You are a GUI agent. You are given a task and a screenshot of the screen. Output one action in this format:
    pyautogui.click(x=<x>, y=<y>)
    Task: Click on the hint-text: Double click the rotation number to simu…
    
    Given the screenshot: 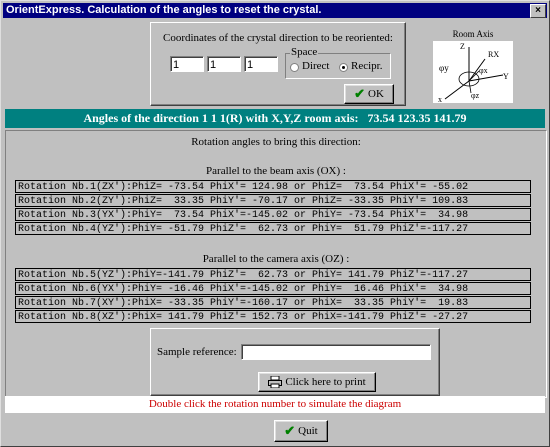 What is the action you would take?
    pyautogui.click(x=275, y=404)
    